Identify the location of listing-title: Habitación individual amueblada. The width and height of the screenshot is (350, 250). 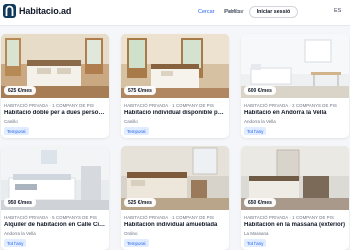
(175, 225).